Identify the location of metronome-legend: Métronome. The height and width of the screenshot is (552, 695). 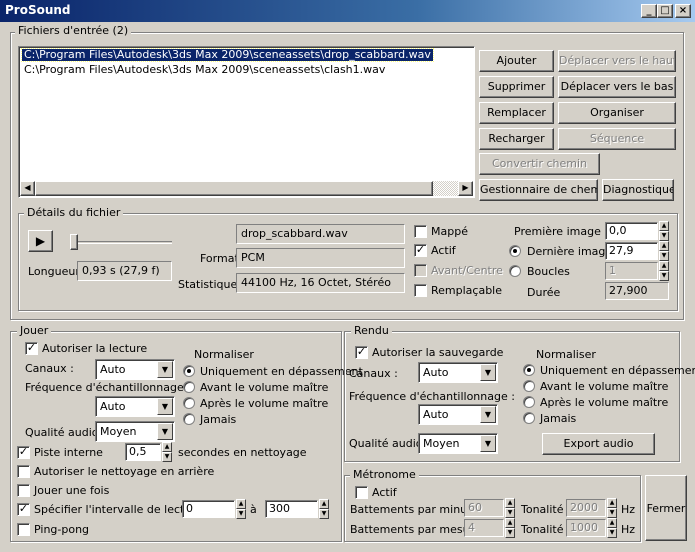
(384, 474).